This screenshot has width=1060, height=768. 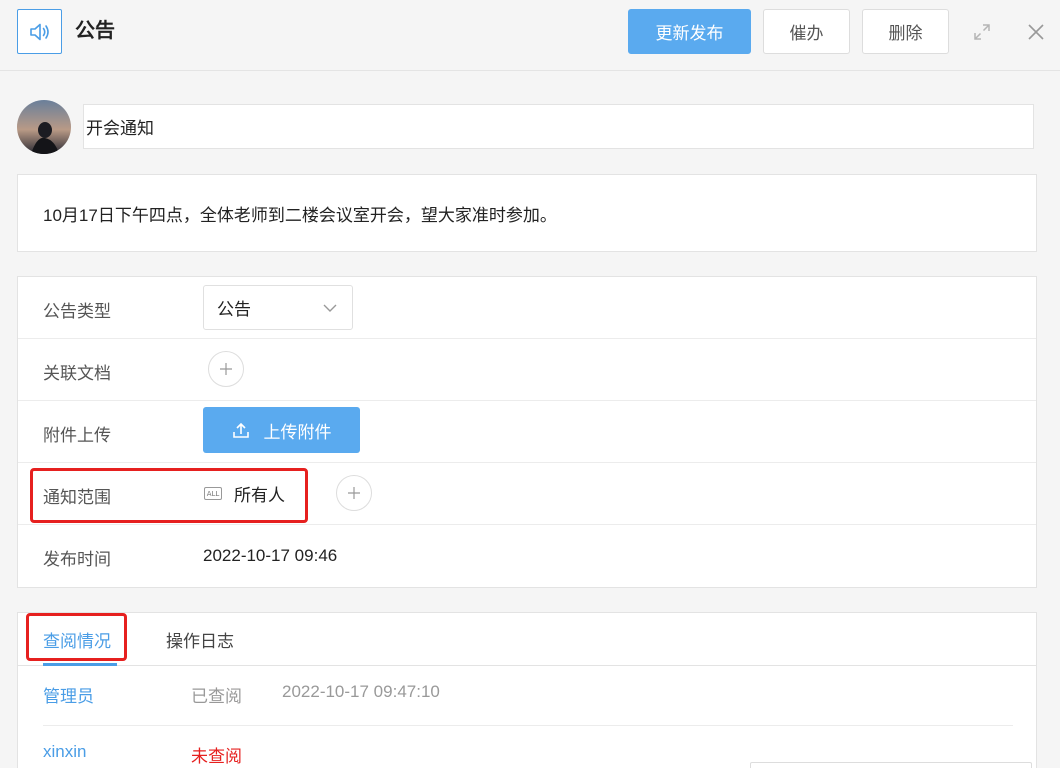 What do you see at coordinates (330, 310) in the screenshot?
I see `chevron-down-icon` at bounding box center [330, 310].